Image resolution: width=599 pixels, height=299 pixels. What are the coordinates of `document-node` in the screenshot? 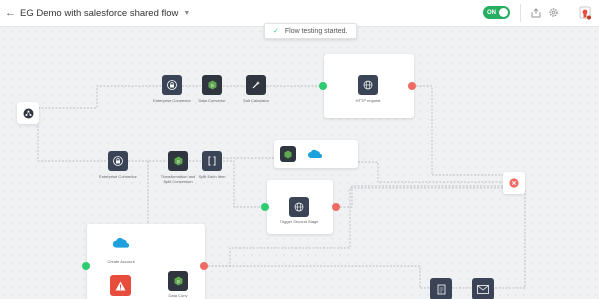 It's located at (441, 288).